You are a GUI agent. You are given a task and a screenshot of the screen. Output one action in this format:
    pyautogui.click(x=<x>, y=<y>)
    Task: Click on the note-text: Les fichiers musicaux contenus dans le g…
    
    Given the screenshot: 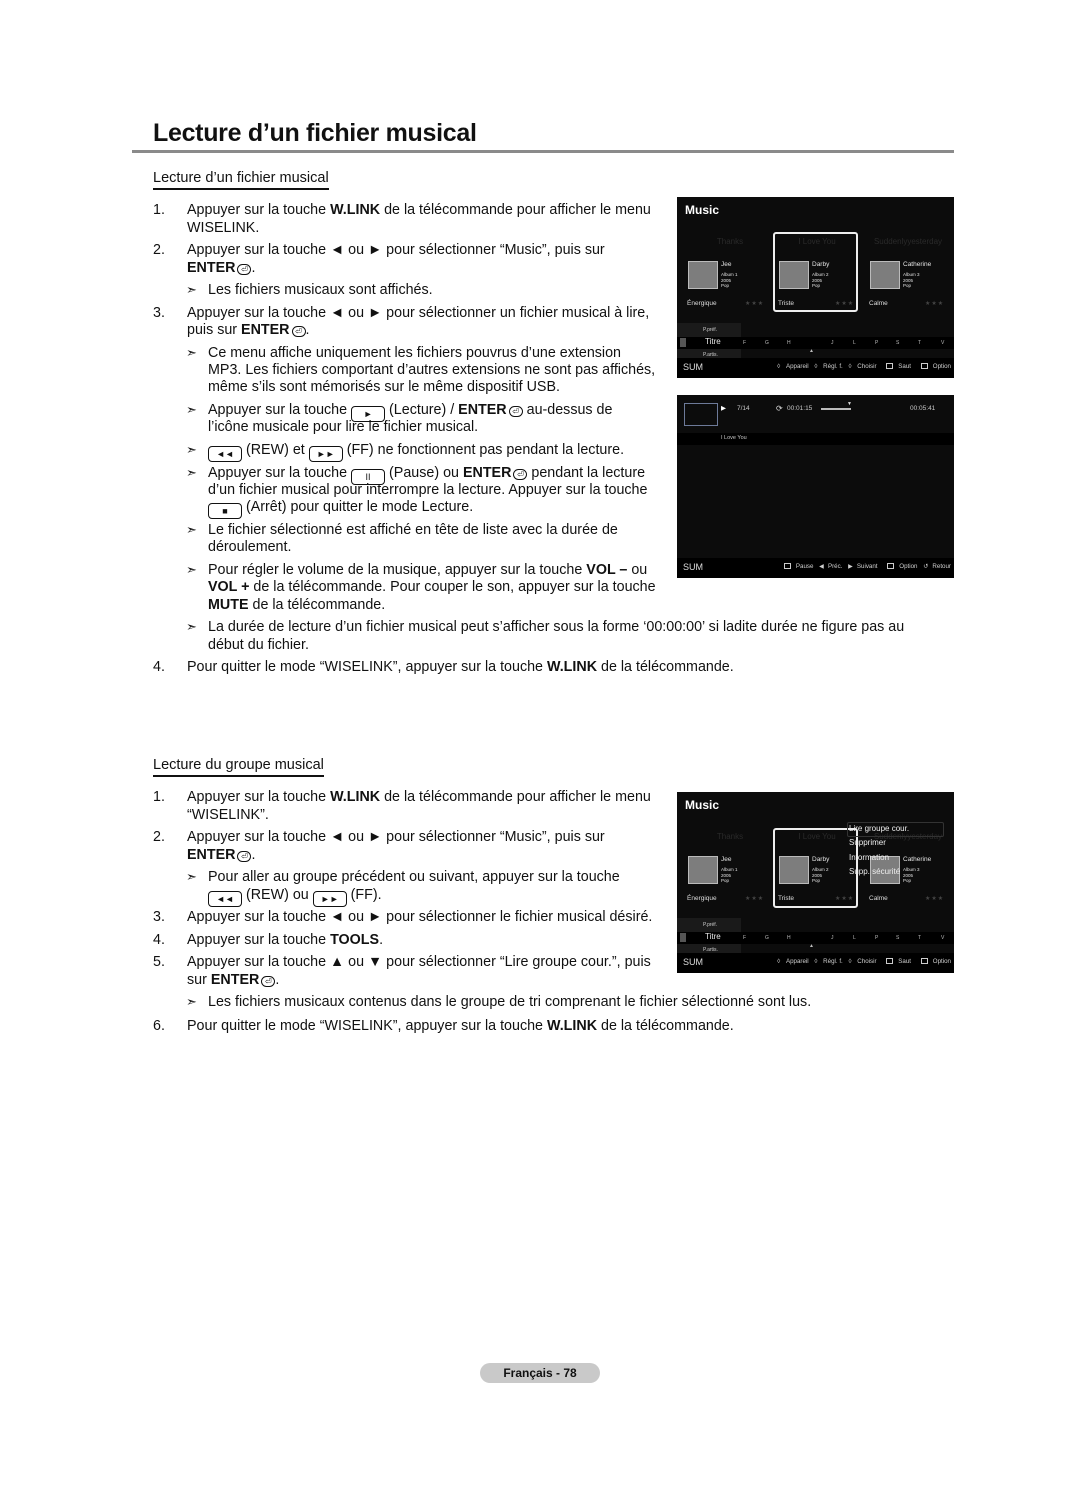 What is the action you would take?
    pyautogui.click(x=510, y=1002)
    